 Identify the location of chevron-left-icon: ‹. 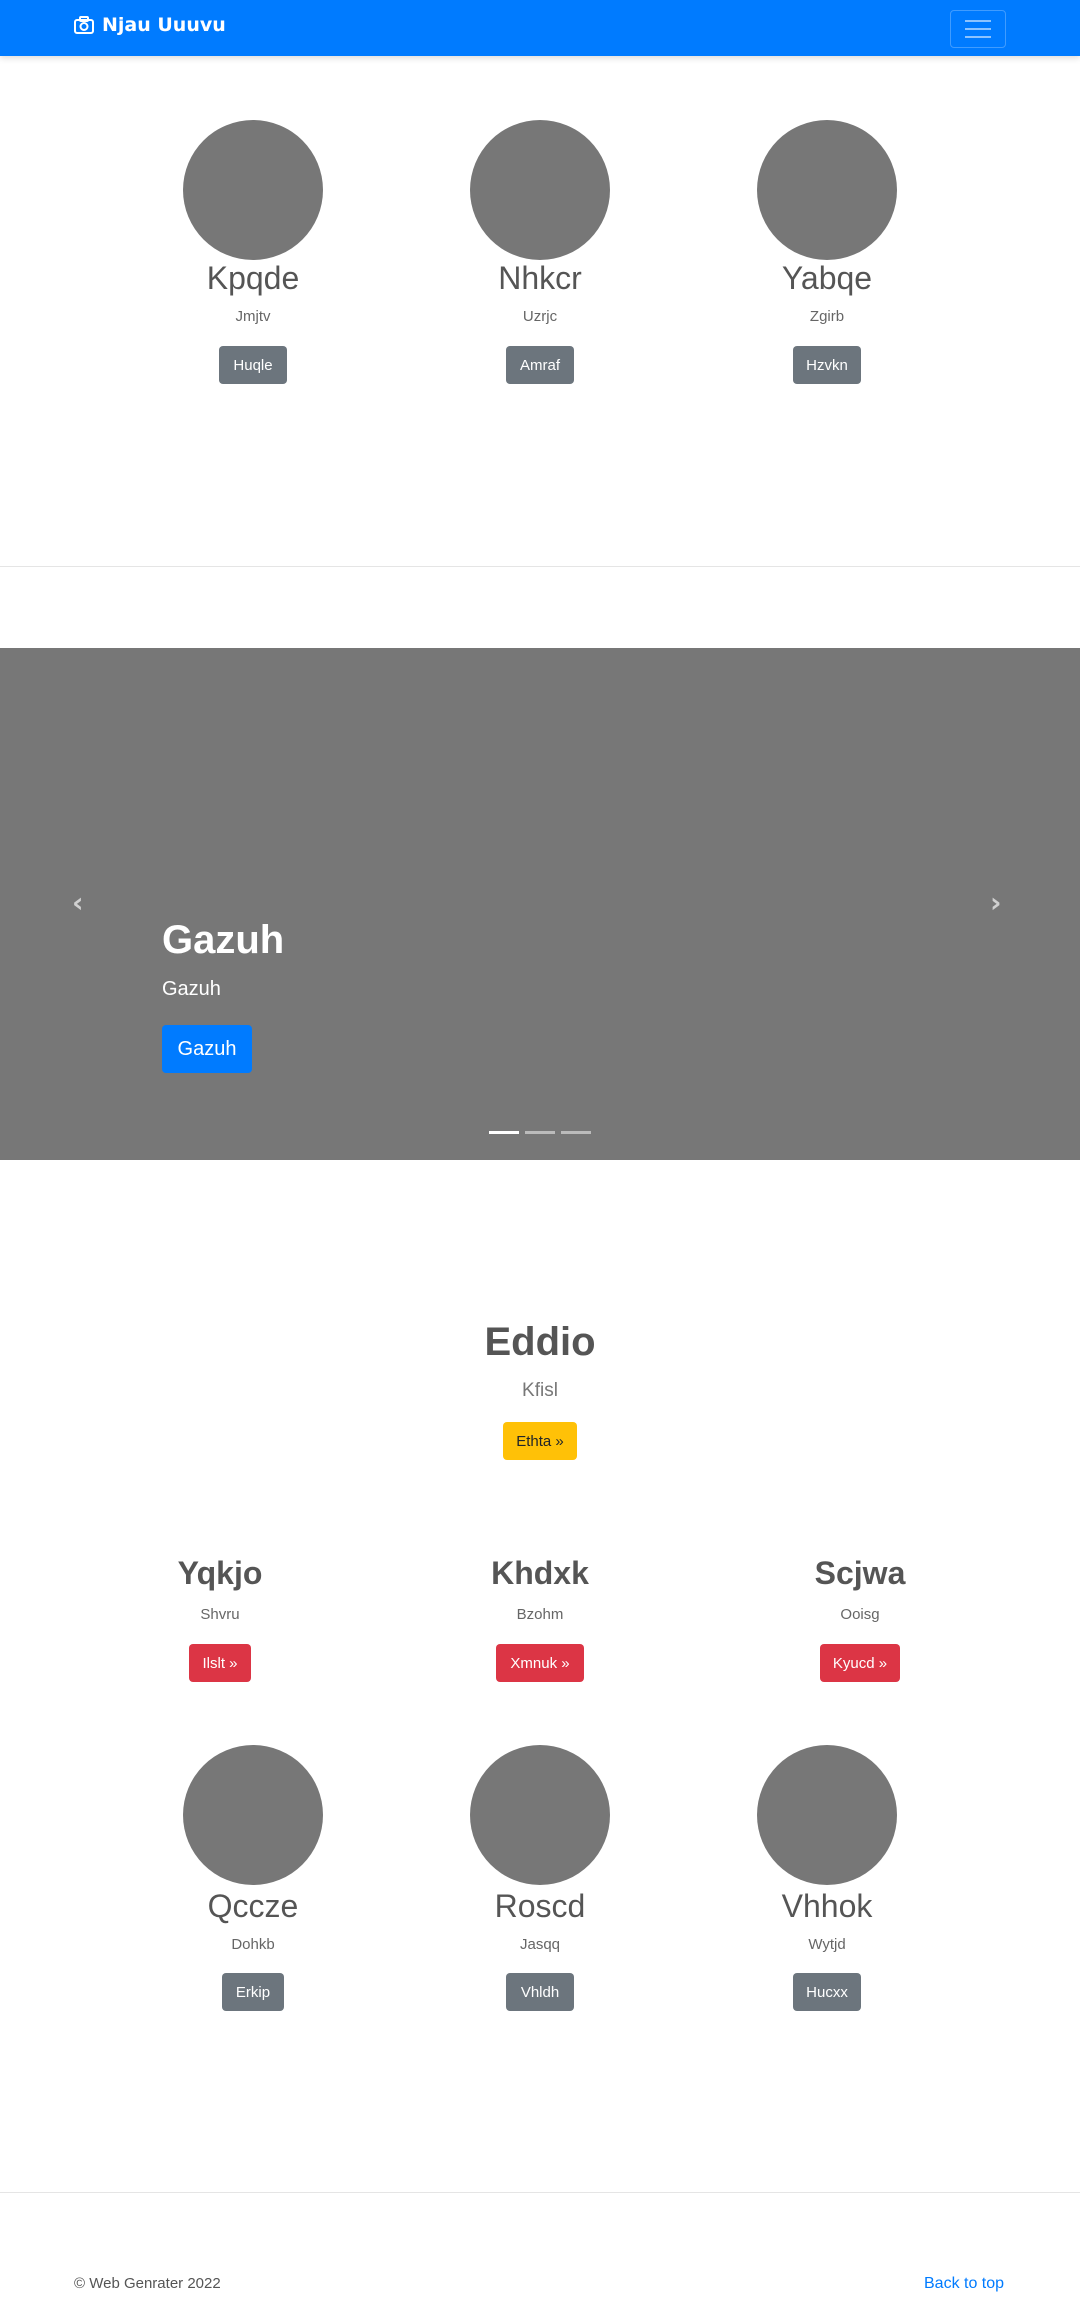
(78, 902).